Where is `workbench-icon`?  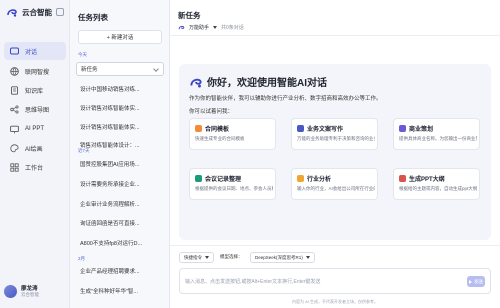 workbench-icon is located at coordinates (14, 167).